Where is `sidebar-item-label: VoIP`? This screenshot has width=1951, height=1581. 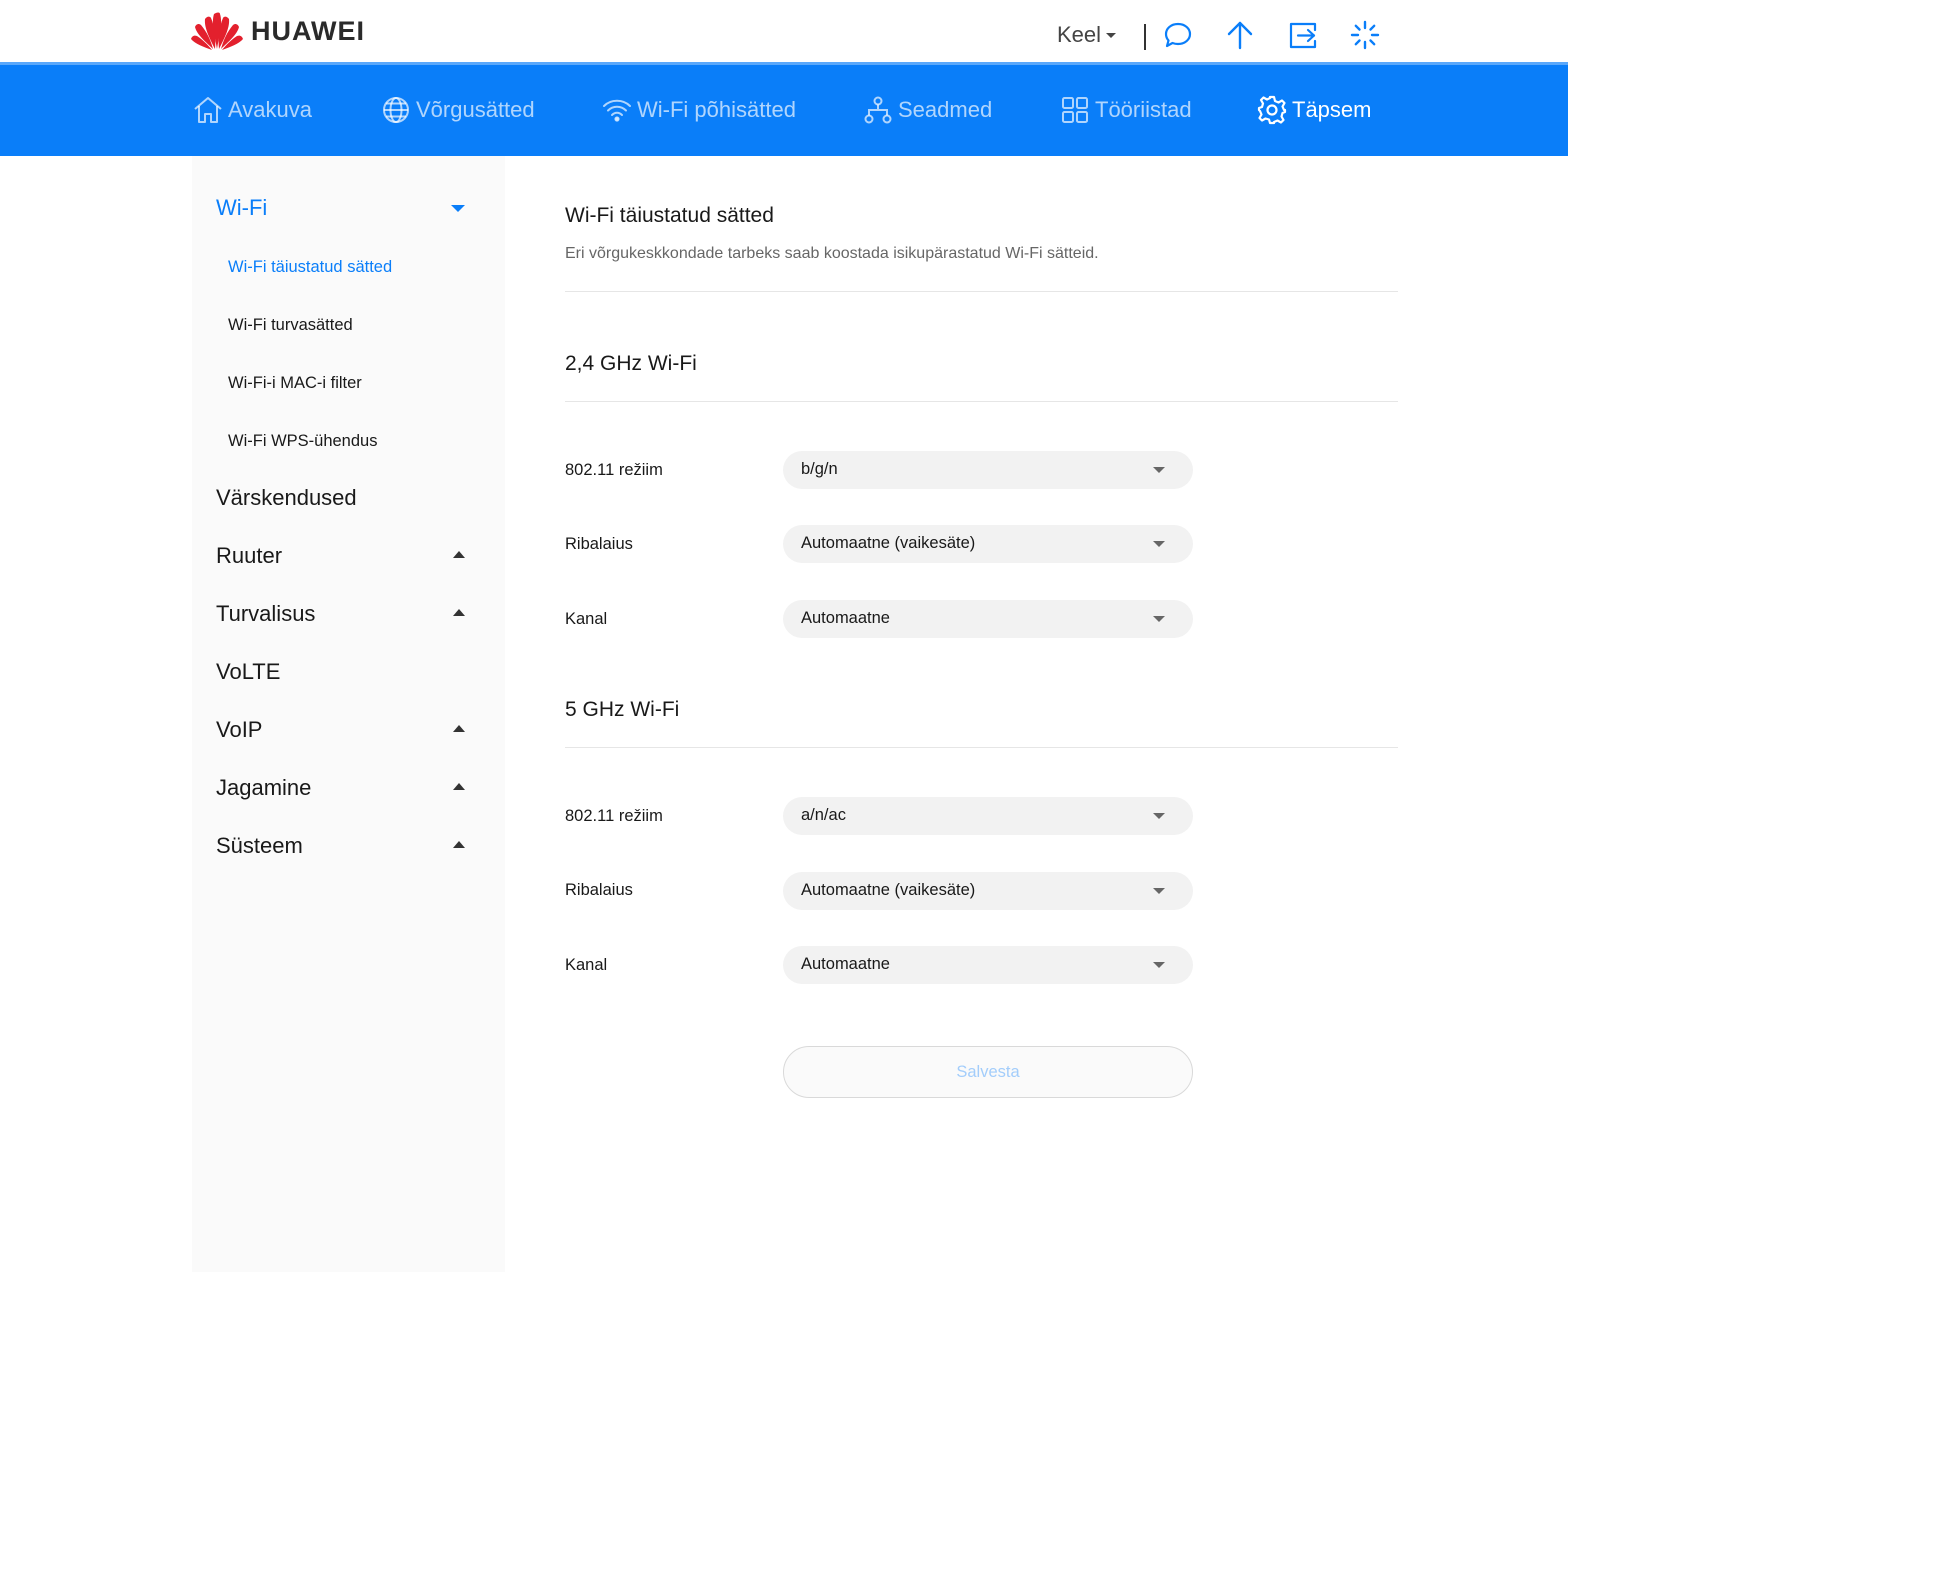 sidebar-item-label: VoIP is located at coordinates (239, 729).